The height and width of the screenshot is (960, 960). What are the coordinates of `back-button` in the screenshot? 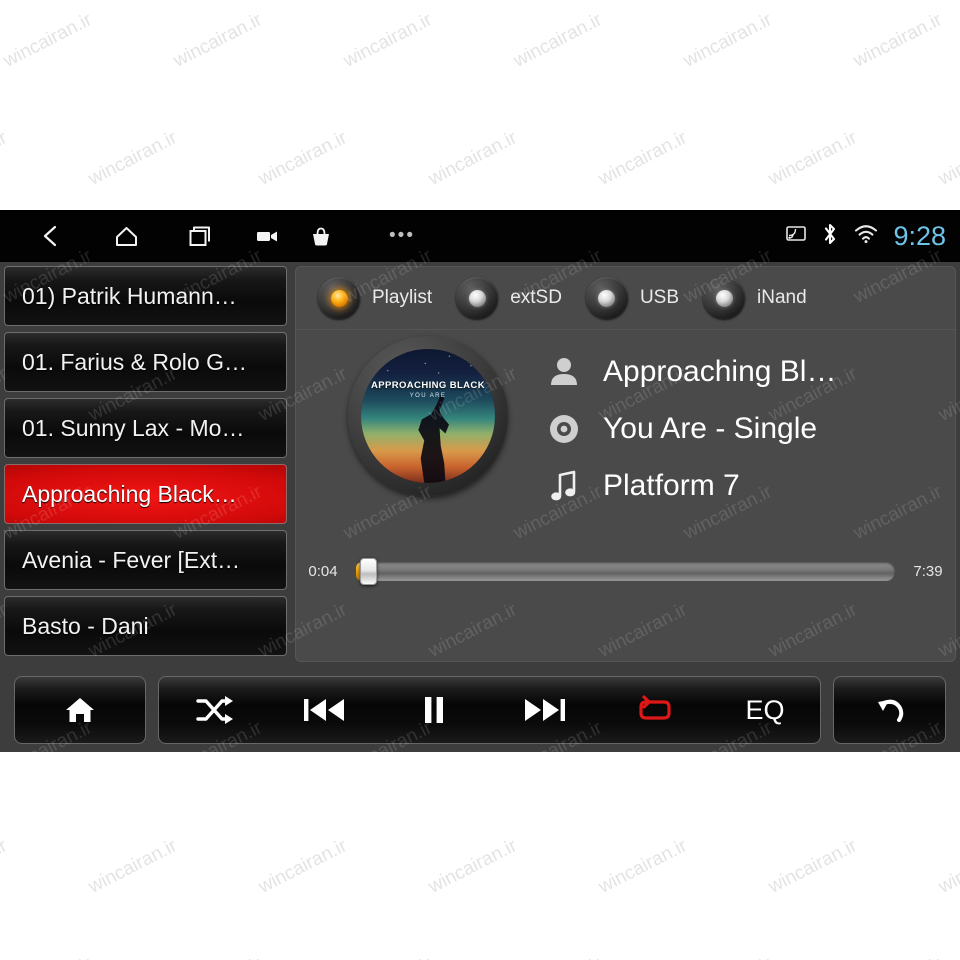 It's located at (889, 710).